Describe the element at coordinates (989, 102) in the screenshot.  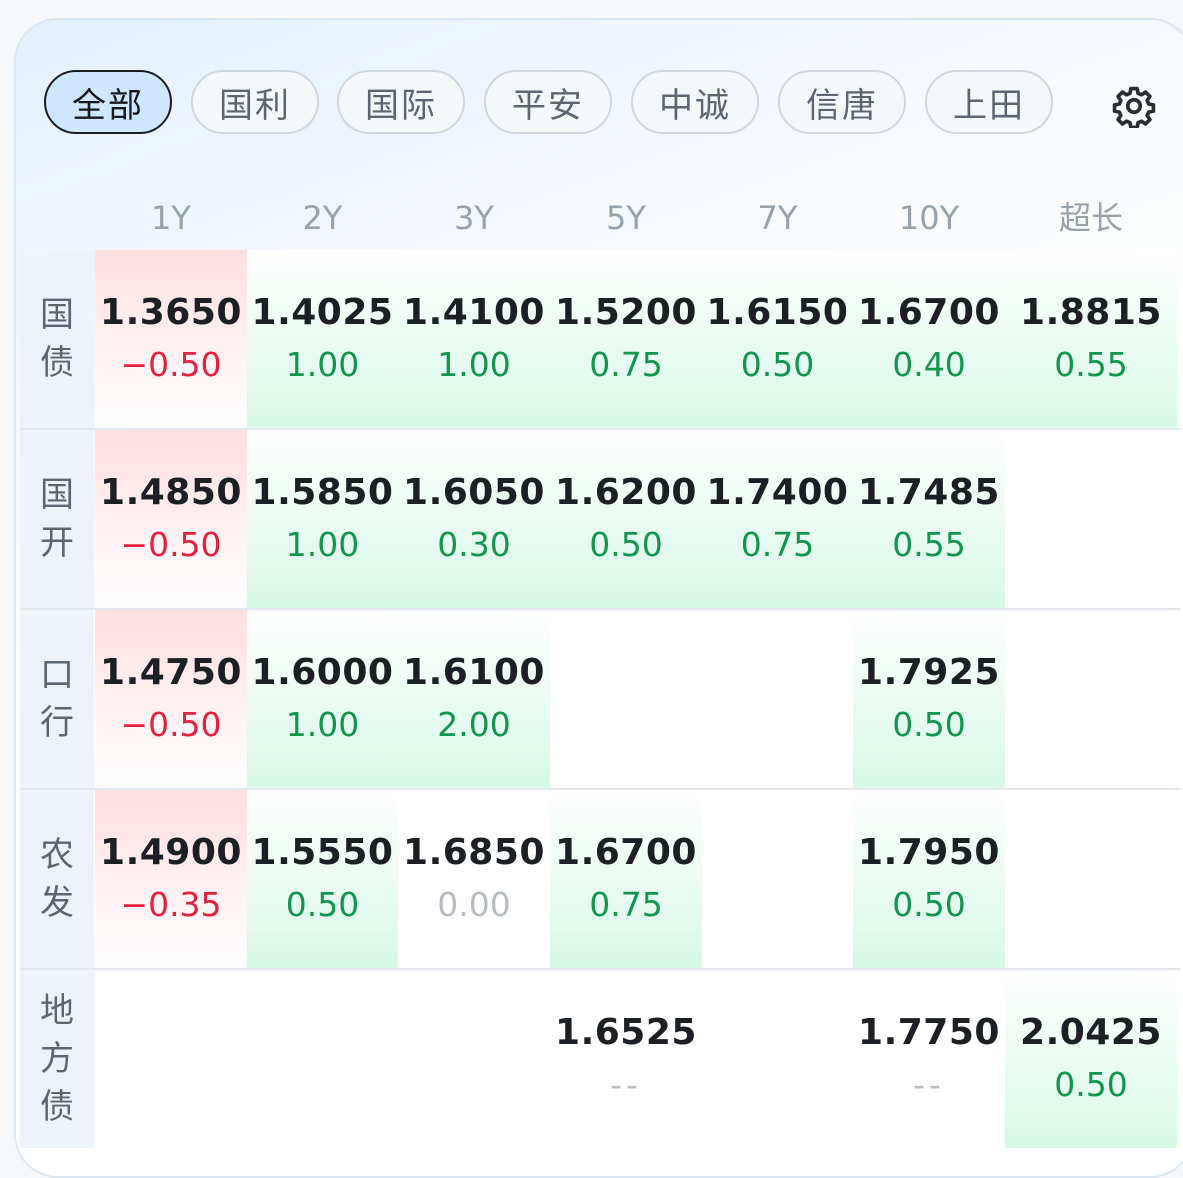
I see `filter-pill-6: 上田` at that location.